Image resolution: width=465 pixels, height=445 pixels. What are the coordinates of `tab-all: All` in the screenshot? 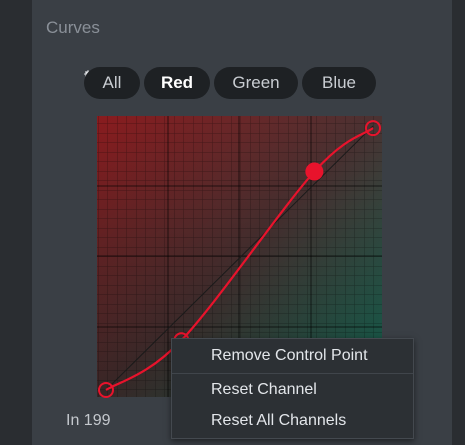 It's located at (112, 83).